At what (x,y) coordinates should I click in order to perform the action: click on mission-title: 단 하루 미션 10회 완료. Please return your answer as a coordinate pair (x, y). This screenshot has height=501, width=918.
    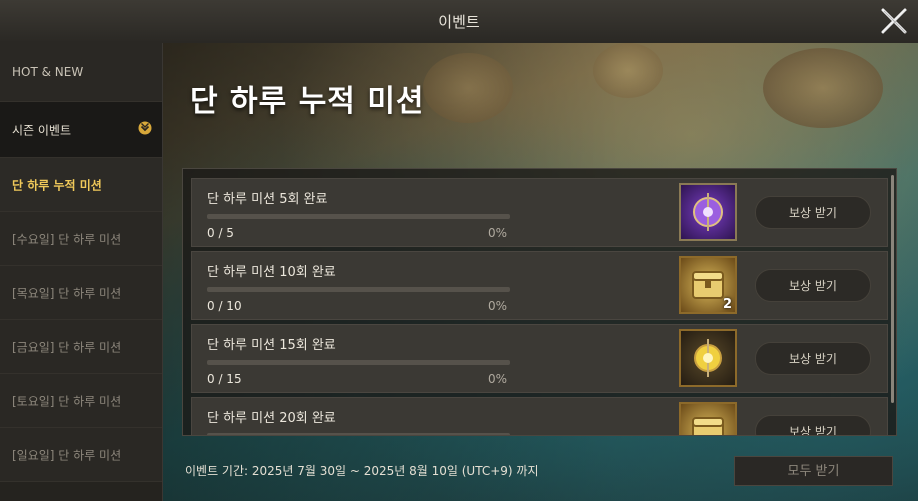
    Looking at the image, I should click on (271, 272).